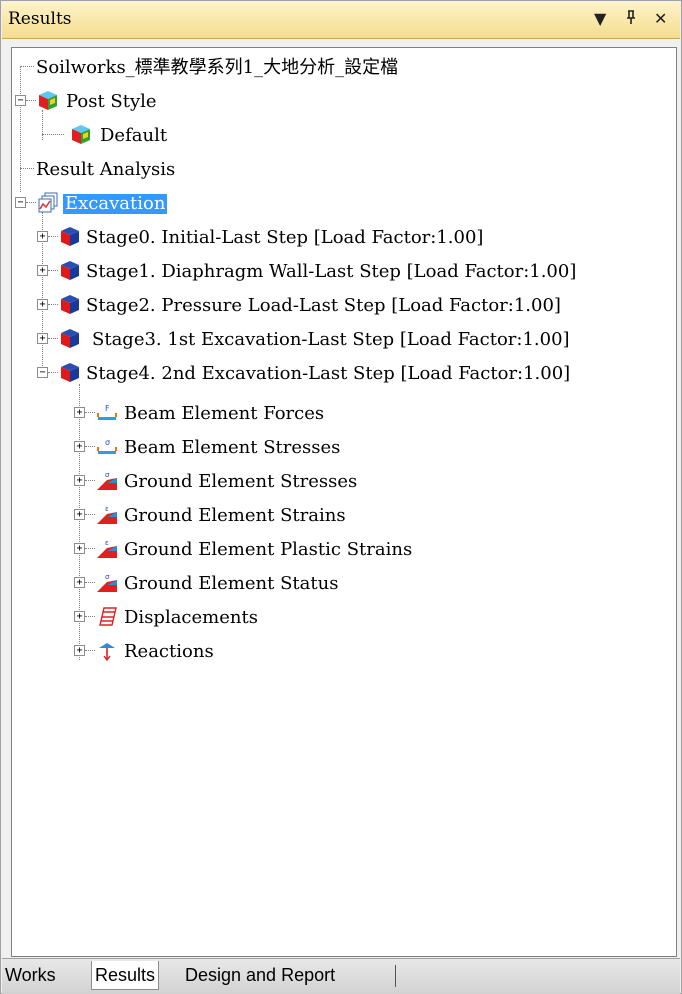 Image resolution: width=682 pixels, height=994 pixels. I want to click on tree-item-ground-element-plastic-strains: + ε Ground Element Plastic Strains, so click(342, 550).